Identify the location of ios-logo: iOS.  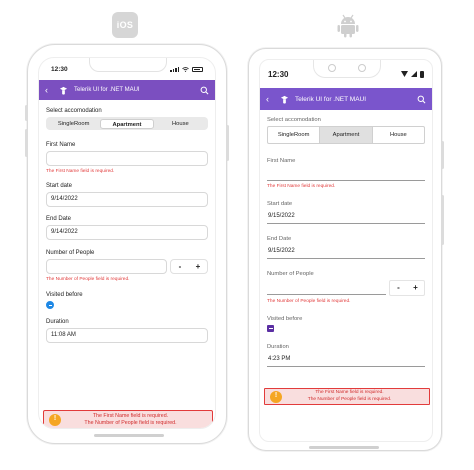
(125, 25).